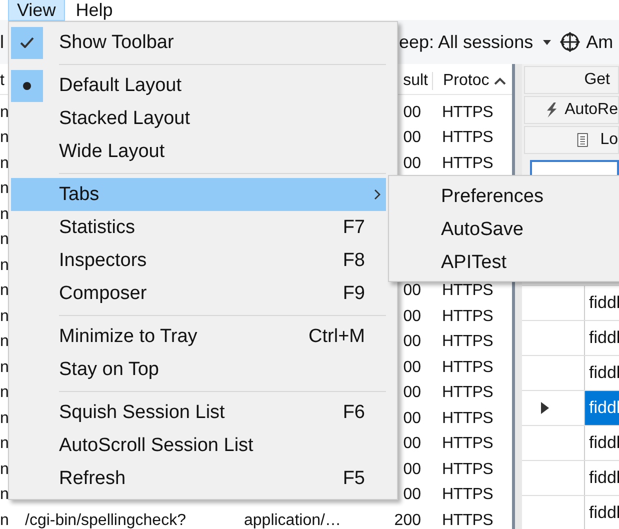 The width and height of the screenshot is (619, 529). What do you see at coordinates (105, 520) in the screenshot?
I see `table-cell: /cgi-bin/spellingcheck?` at bounding box center [105, 520].